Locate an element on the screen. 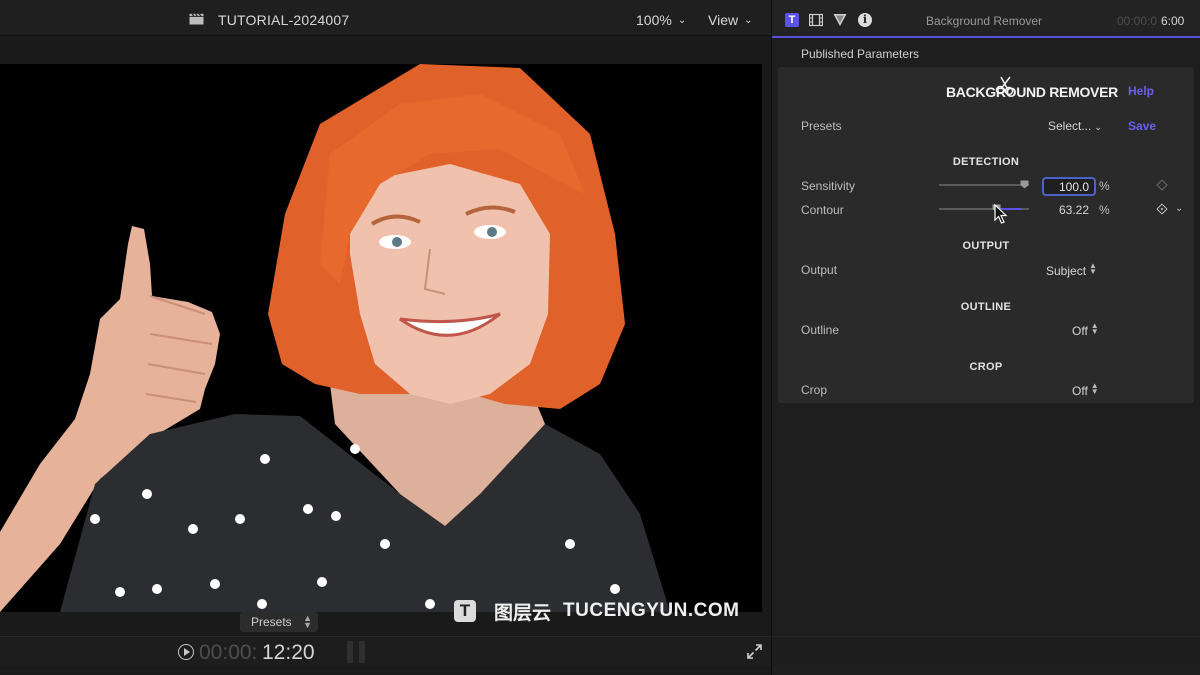 The width and height of the screenshot is (1200, 675). section-detection: DETECTION is located at coordinates (986, 162).